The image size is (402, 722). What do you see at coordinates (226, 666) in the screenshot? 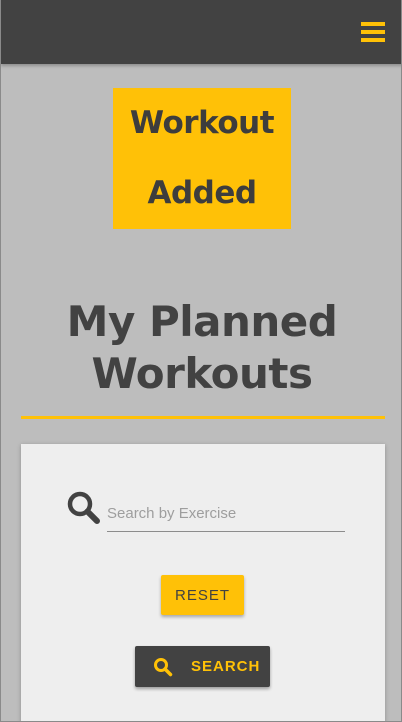
I see `search-button-label: SEARCH` at bounding box center [226, 666].